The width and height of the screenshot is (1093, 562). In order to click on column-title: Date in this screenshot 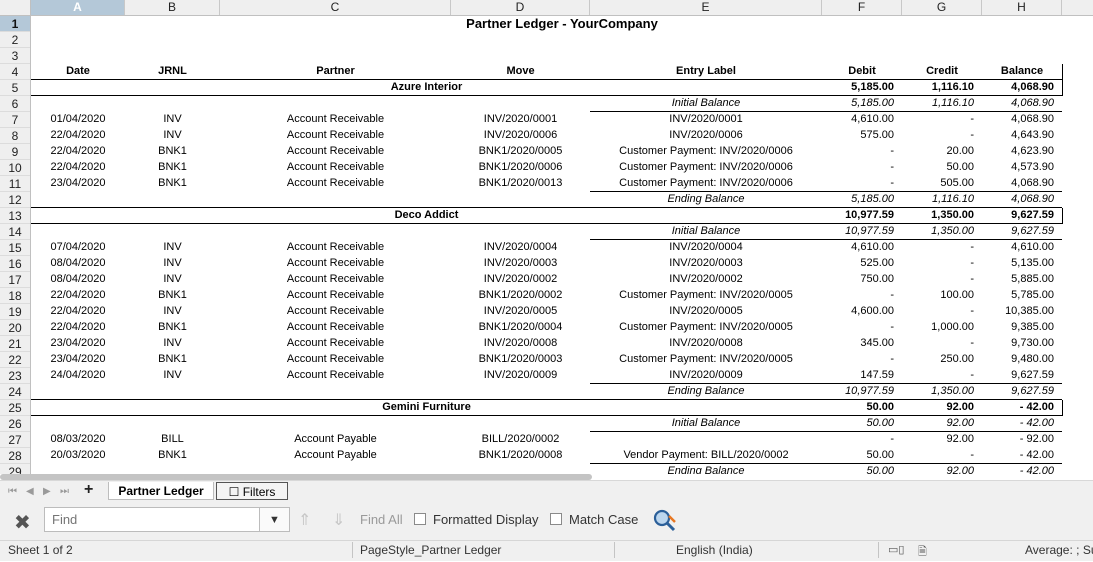, I will do `click(78, 69)`.